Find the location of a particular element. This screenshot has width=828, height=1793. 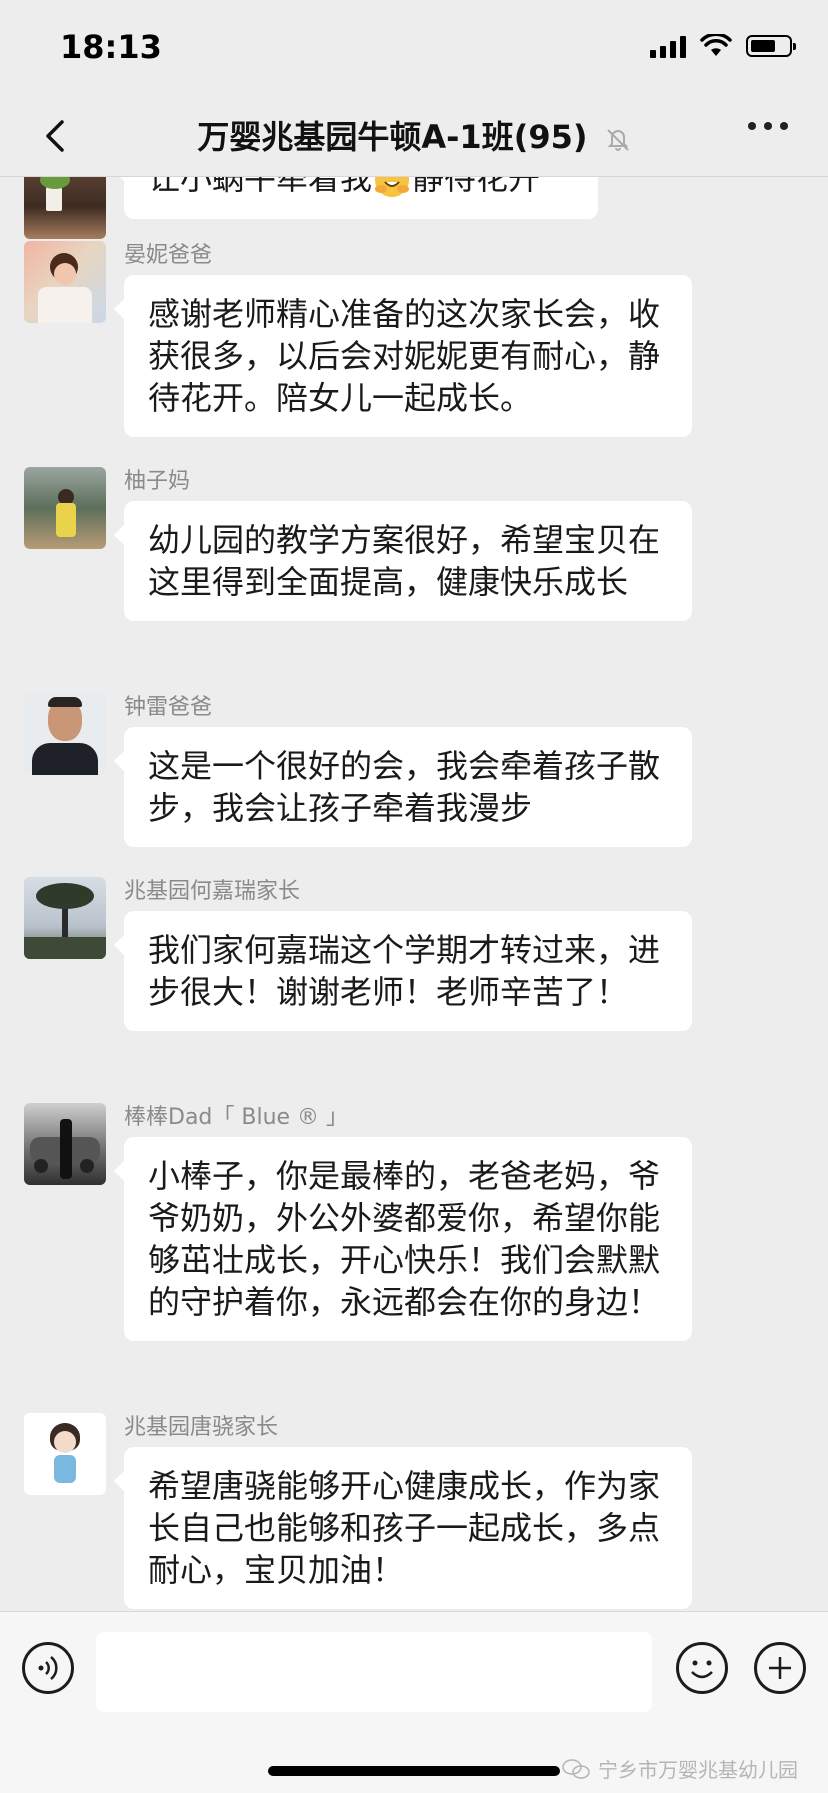

message-bubble: 希望唐骁能够开心健康成长，作为家长自己也能够和孩子一起成长，多点耐心，宝贝加油！ is located at coordinates (403, 1528).